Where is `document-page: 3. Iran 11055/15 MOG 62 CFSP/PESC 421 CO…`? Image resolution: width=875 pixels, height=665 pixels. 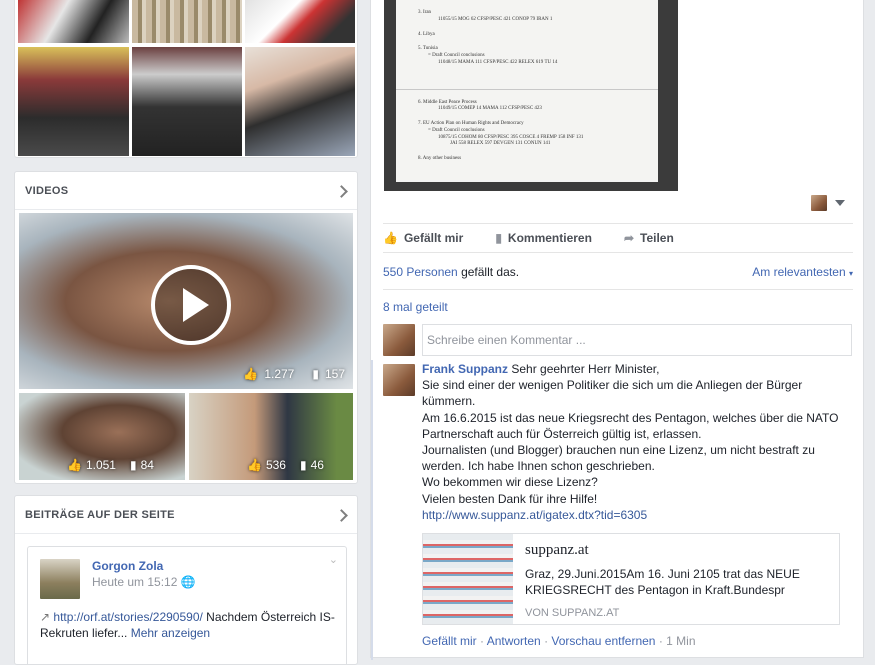 document-page: 3. Iran 11055/15 MOG 62 CFSP/PESC 421 CO… is located at coordinates (527, 91).